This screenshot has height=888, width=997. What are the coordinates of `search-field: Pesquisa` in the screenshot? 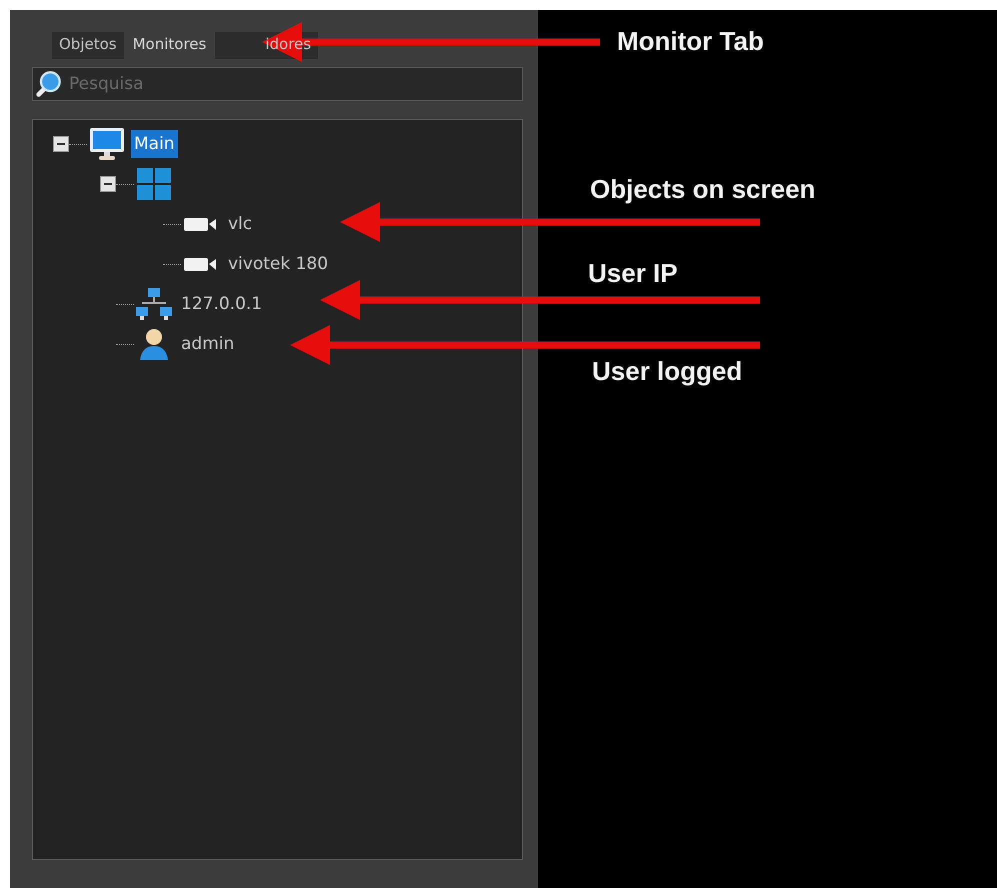 It's located at (277, 84).